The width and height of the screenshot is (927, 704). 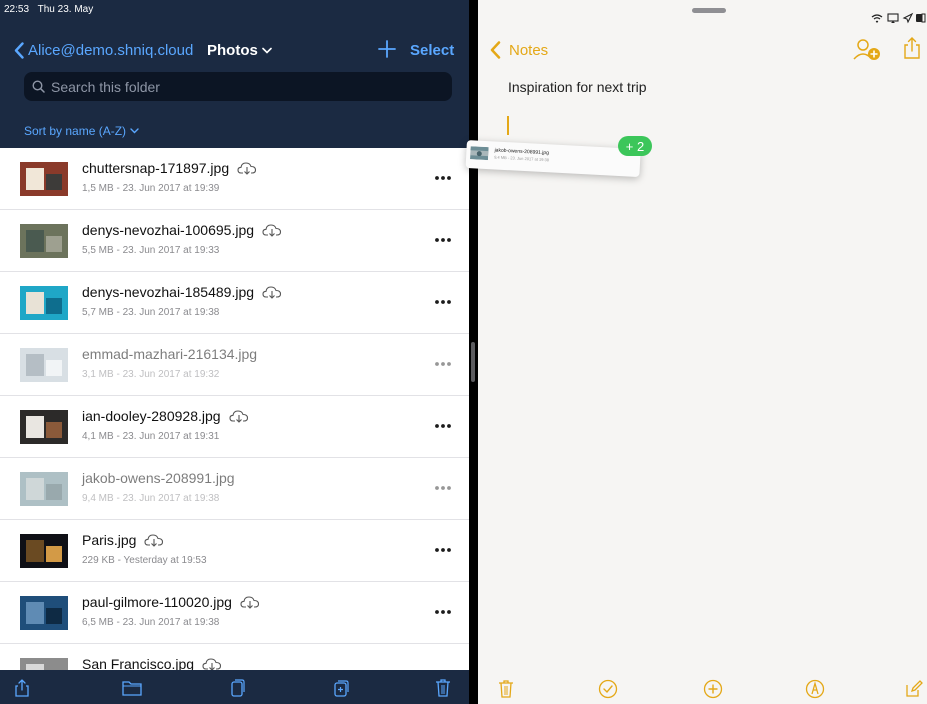 What do you see at coordinates (65, 9) in the screenshot?
I see `status-date: Thu 23. May` at bounding box center [65, 9].